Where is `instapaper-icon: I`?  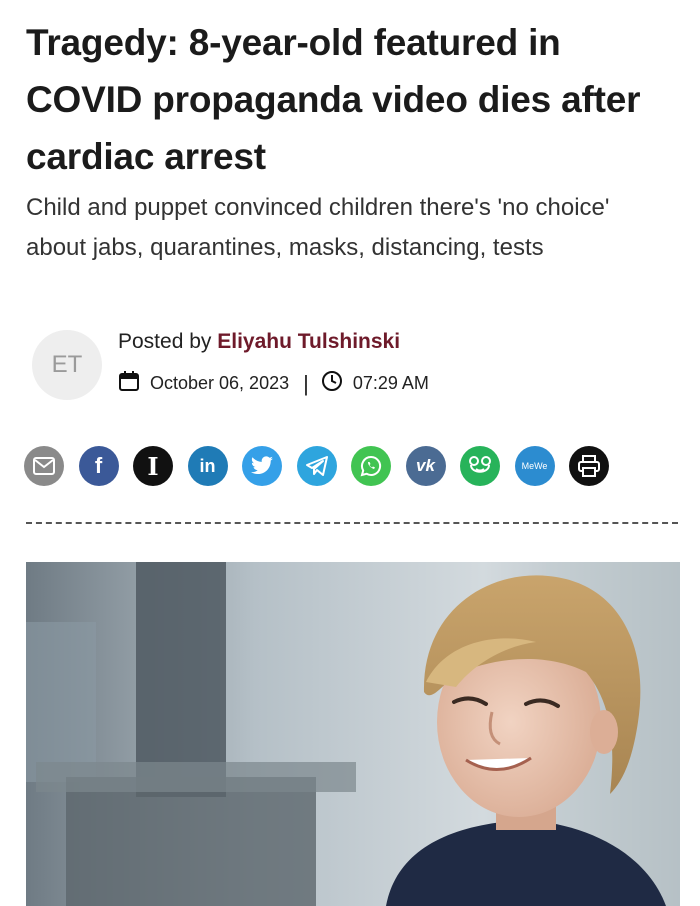 instapaper-icon: I is located at coordinates (153, 466).